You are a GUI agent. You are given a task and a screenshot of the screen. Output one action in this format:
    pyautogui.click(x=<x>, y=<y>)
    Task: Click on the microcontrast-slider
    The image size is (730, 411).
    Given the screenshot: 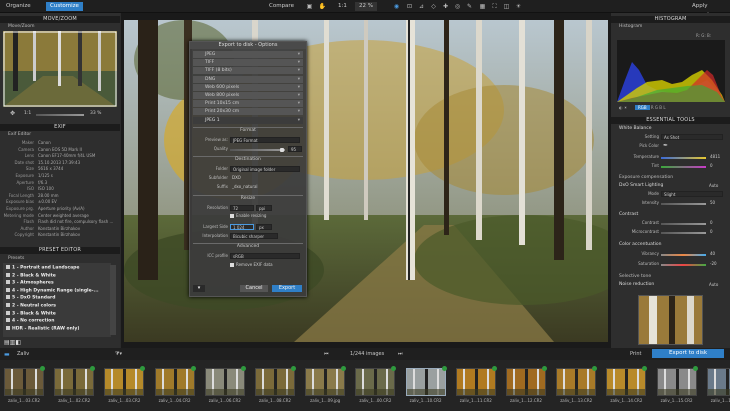 What is the action you would take?
    pyautogui.click(x=683, y=233)
    